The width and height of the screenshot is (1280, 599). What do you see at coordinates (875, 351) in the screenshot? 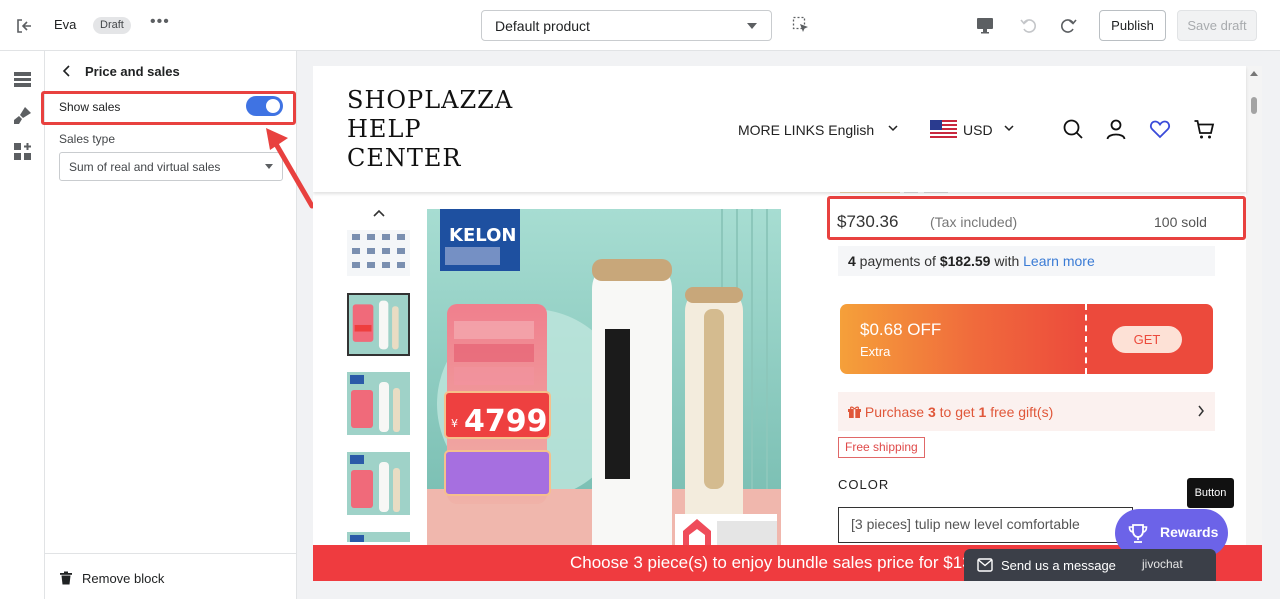
I see `coupon-subtitle: Extra` at bounding box center [875, 351].